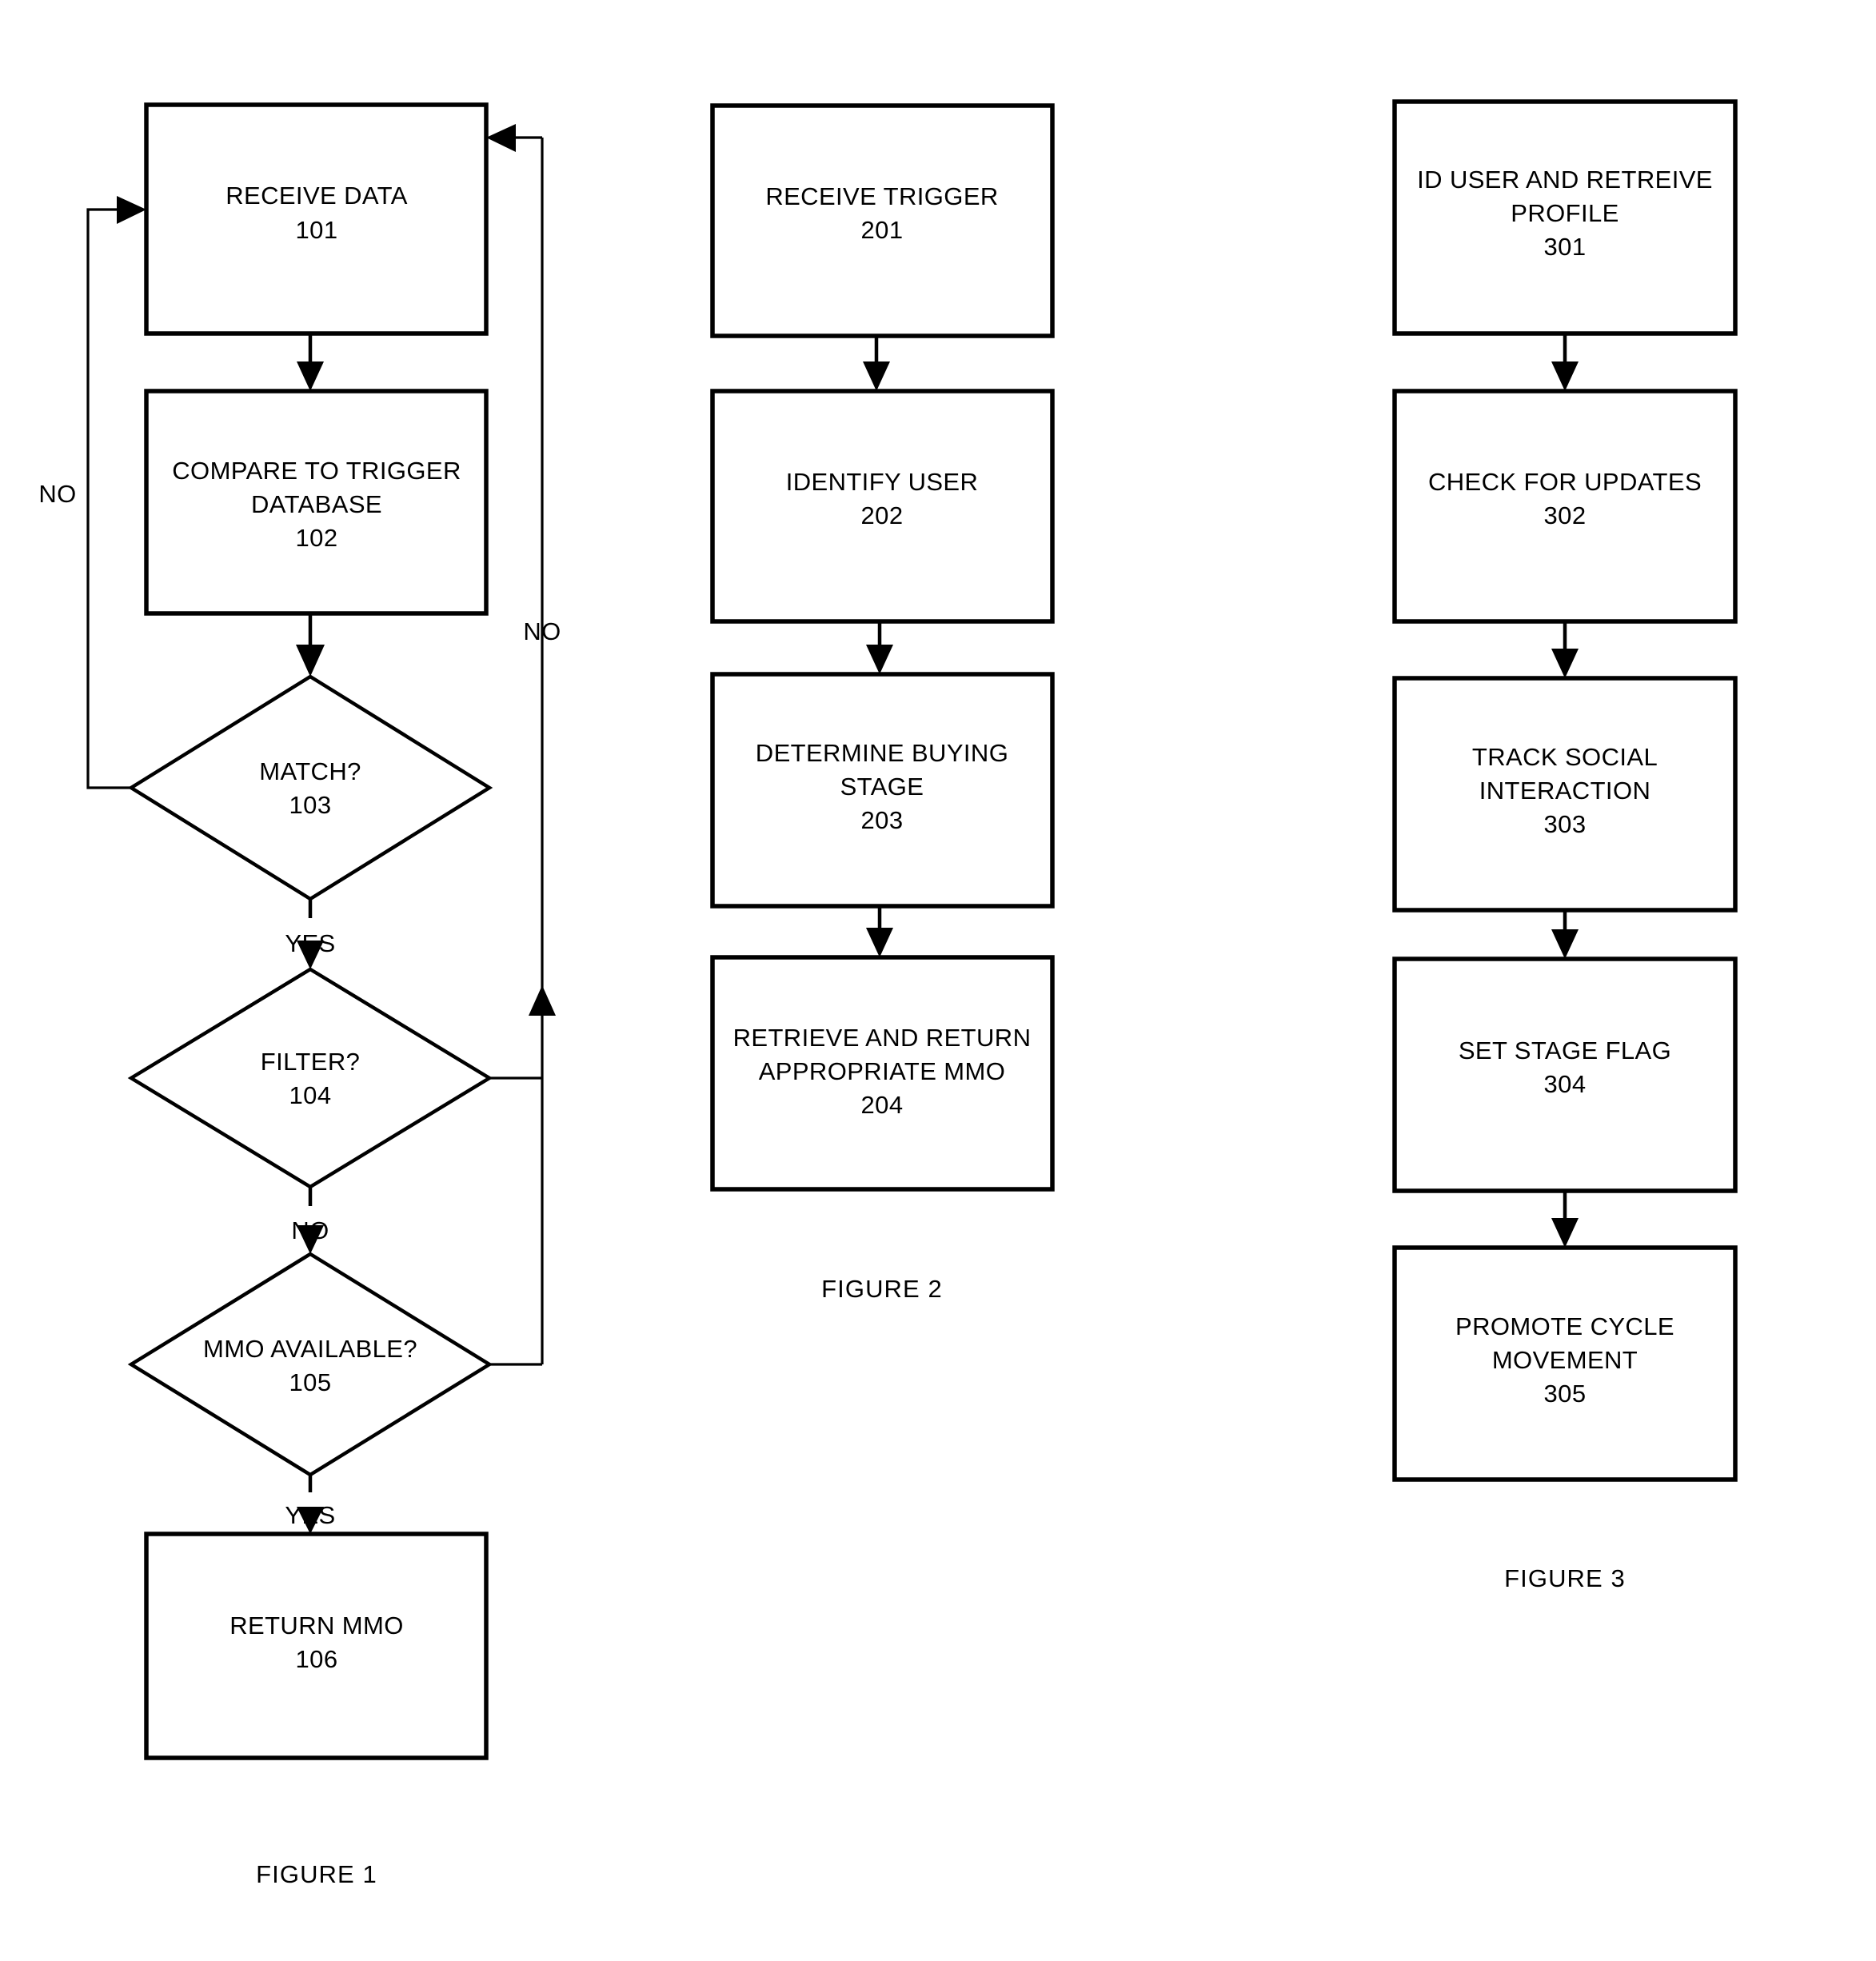 Image resolution: width=1876 pixels, height=1961 pixels. What do you see at coordinates (317, 504) in the screenshot?
I see `node-102-label-line2: DATABASE` at bounding box center [317, 504].